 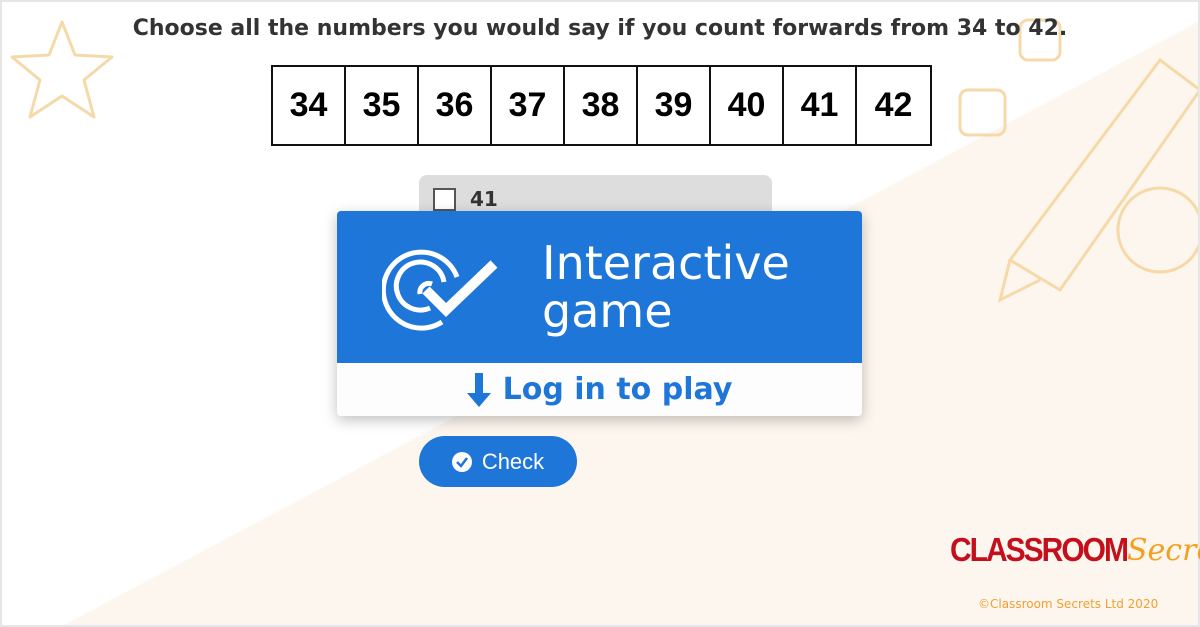 What do you see at coordinates (513, 461) in the screenshot?
I see `check-label: Check` at bounding box center [513, 461].